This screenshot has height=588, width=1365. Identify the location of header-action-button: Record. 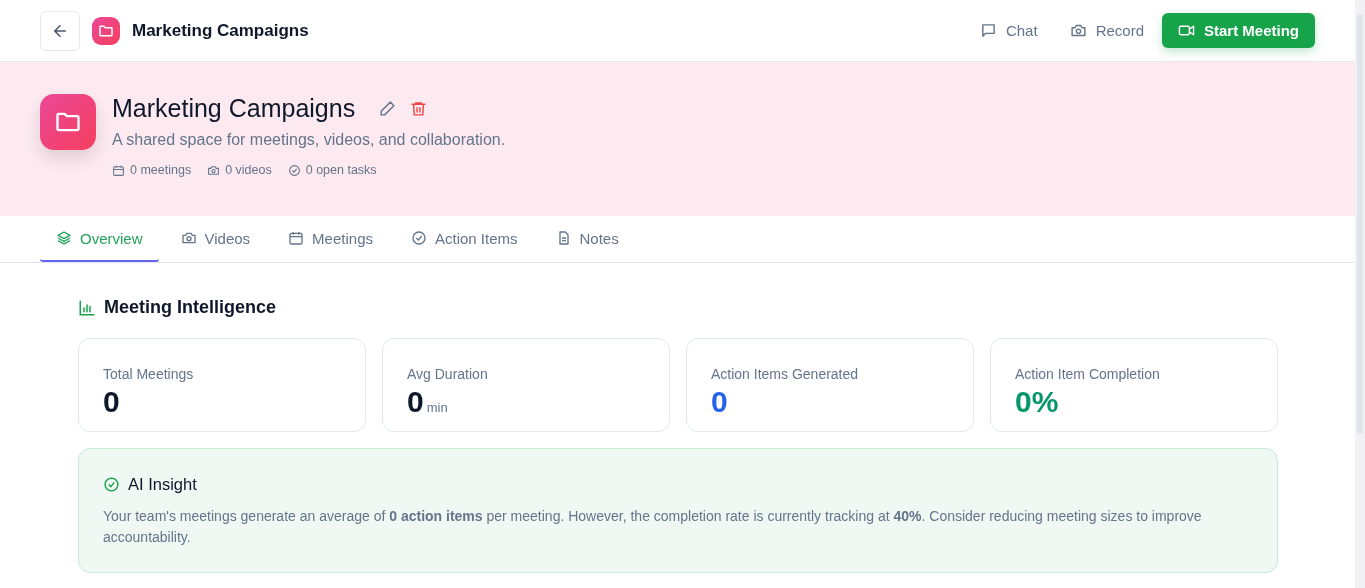
(1106, 30).